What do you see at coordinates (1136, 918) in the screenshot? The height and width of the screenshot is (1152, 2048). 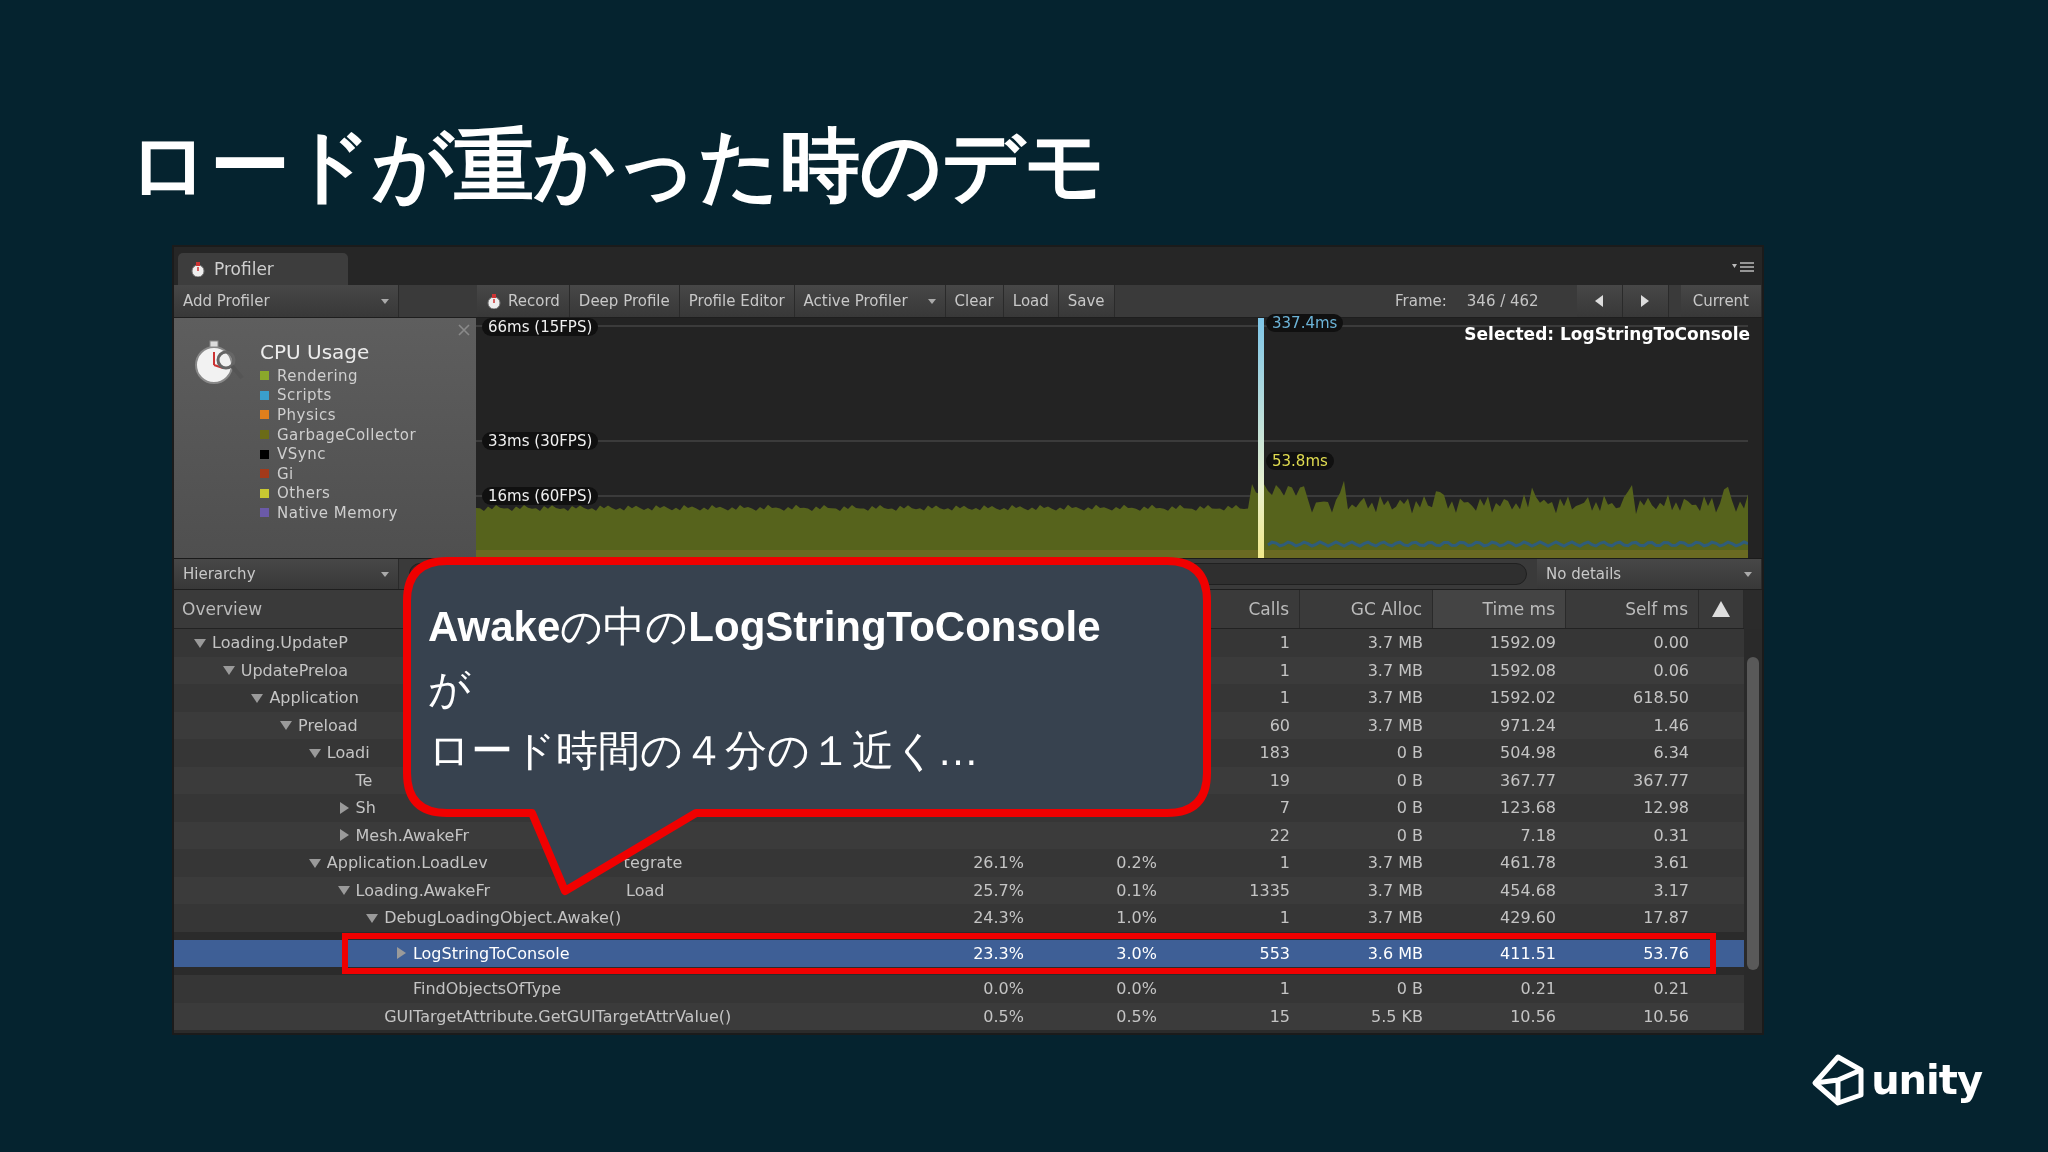 I see `table-cell-text: 1.0%` at bounding box center [1136, 918].